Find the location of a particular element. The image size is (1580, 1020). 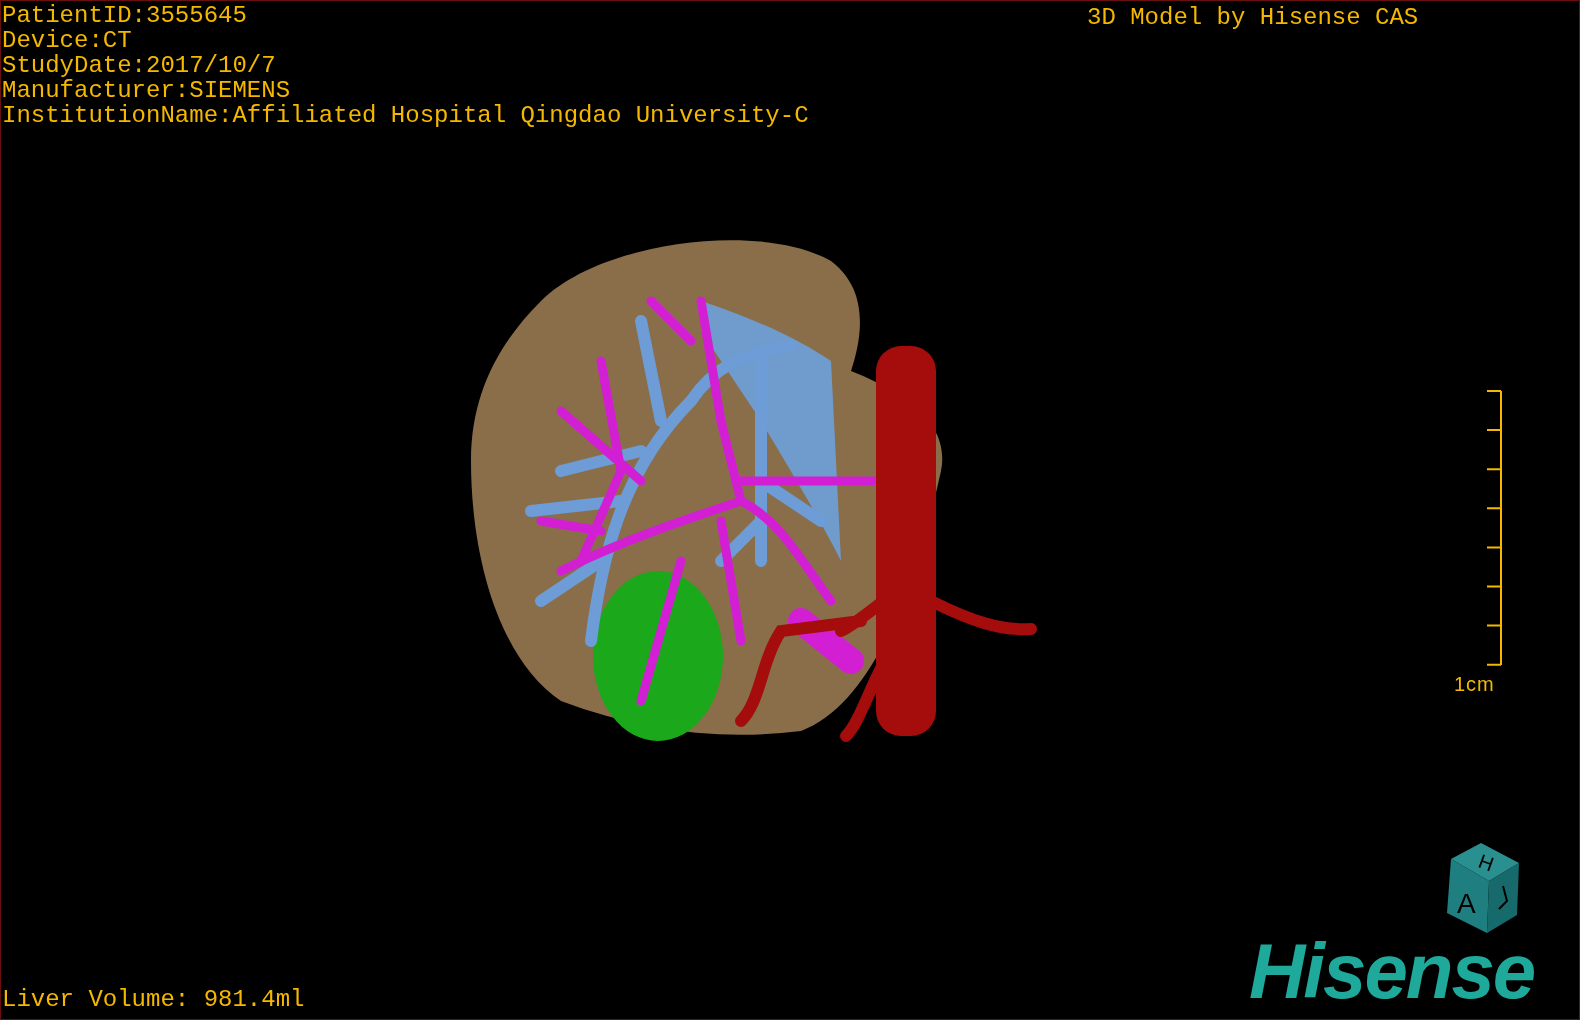

scale-label: 1cm is located at coordinates (1474, 684).